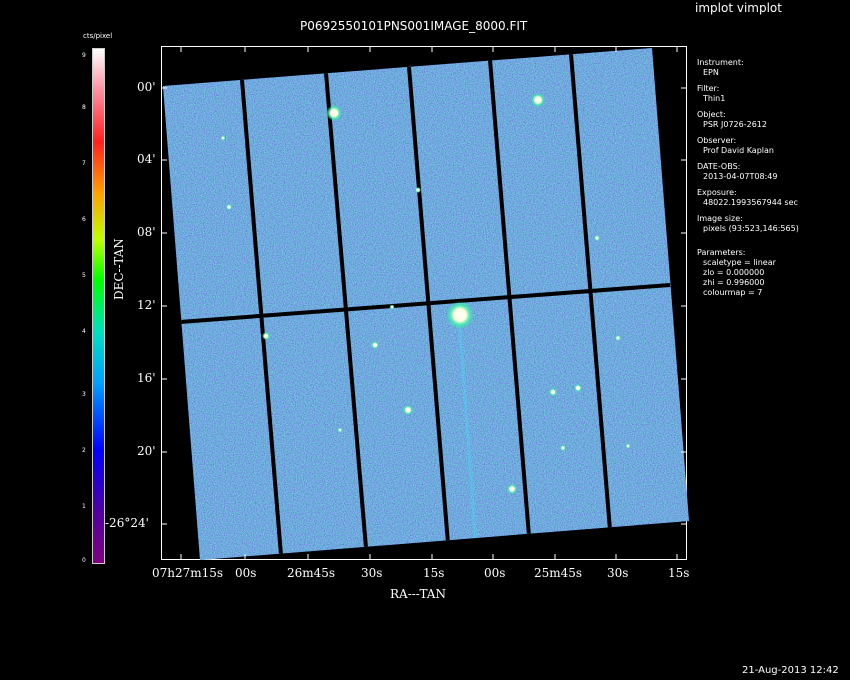  What do you see at coordinates (84, 450) in the screenshot?
I see `colorbar-tick: 2` at bounding box center [84, 450].